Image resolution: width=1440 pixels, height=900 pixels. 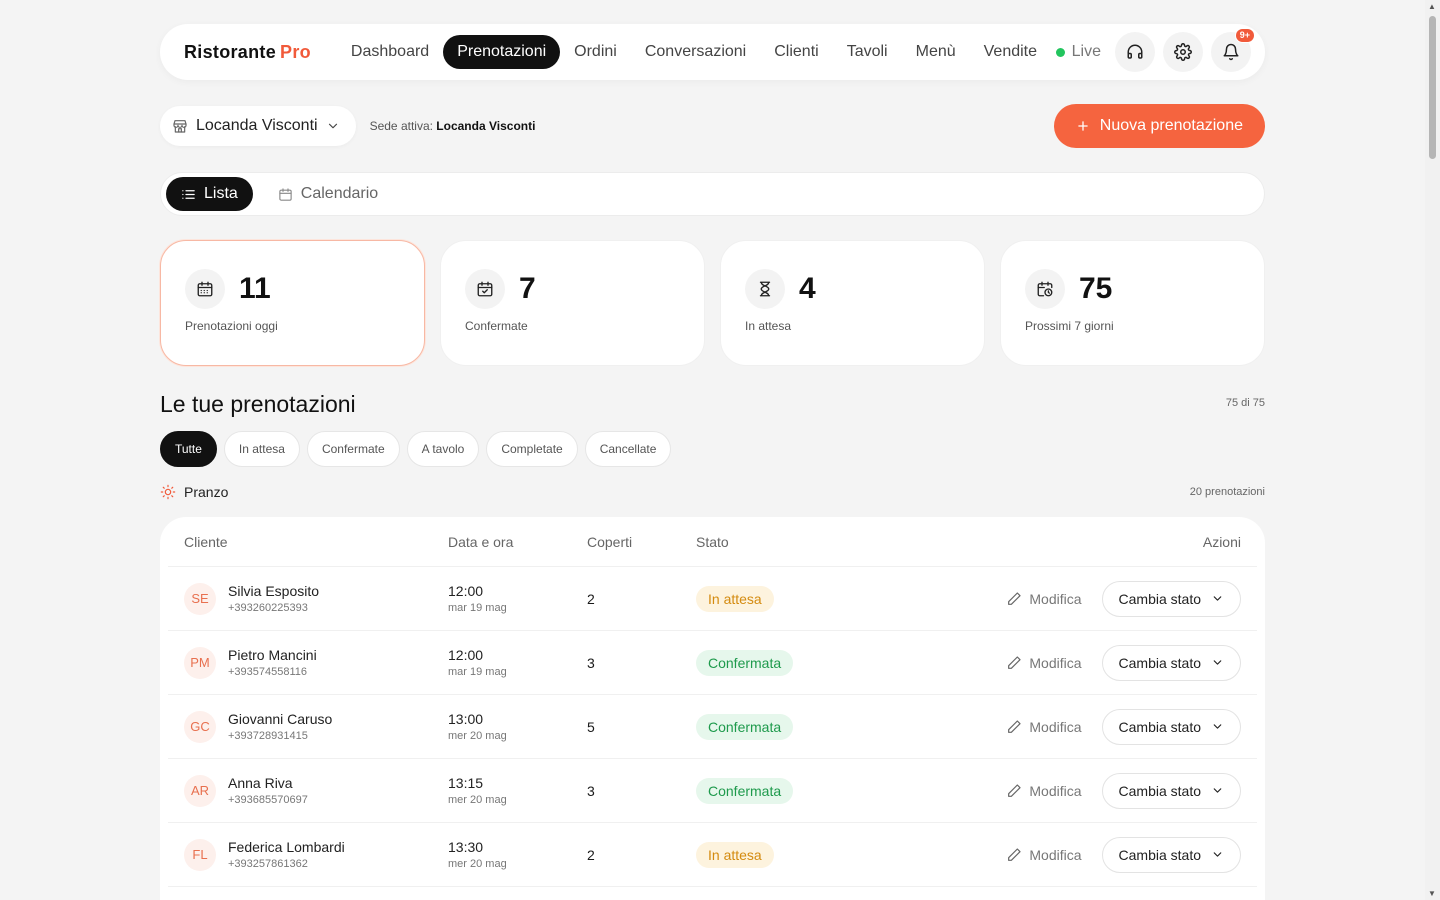 I want to click on group-name-label: Pranzo, so click(x=206, y=492).